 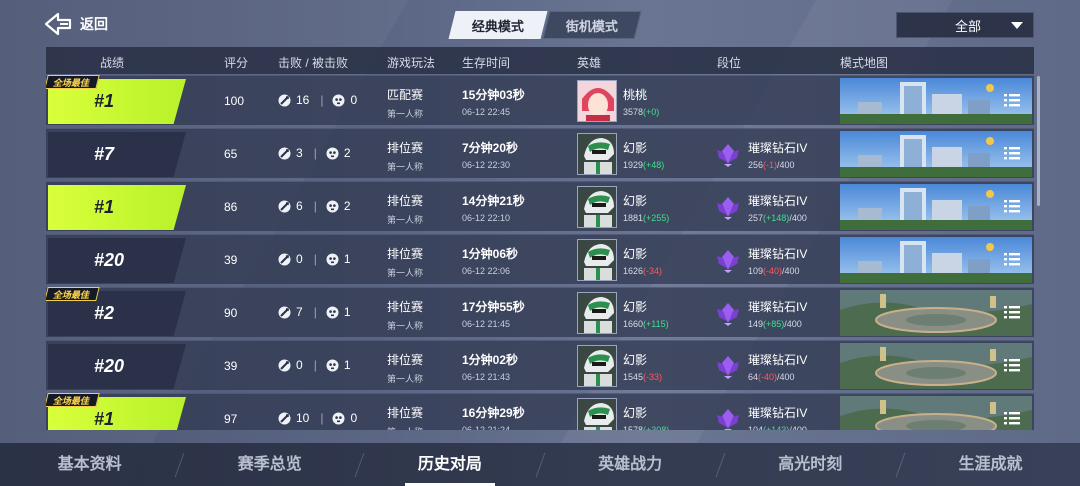 I want to click on survival-time: 15分钟03秒 06-12 22:45, so click(x=493, y=101).